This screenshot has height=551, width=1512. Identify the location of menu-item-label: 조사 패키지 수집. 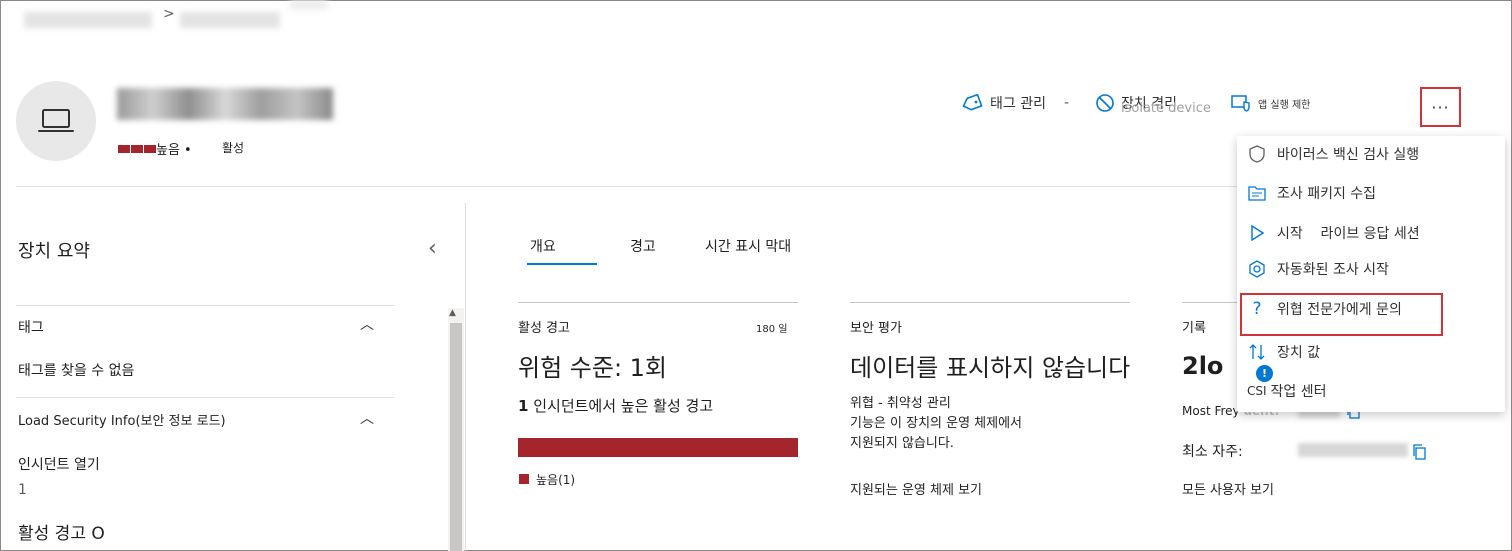
(1327, 194).